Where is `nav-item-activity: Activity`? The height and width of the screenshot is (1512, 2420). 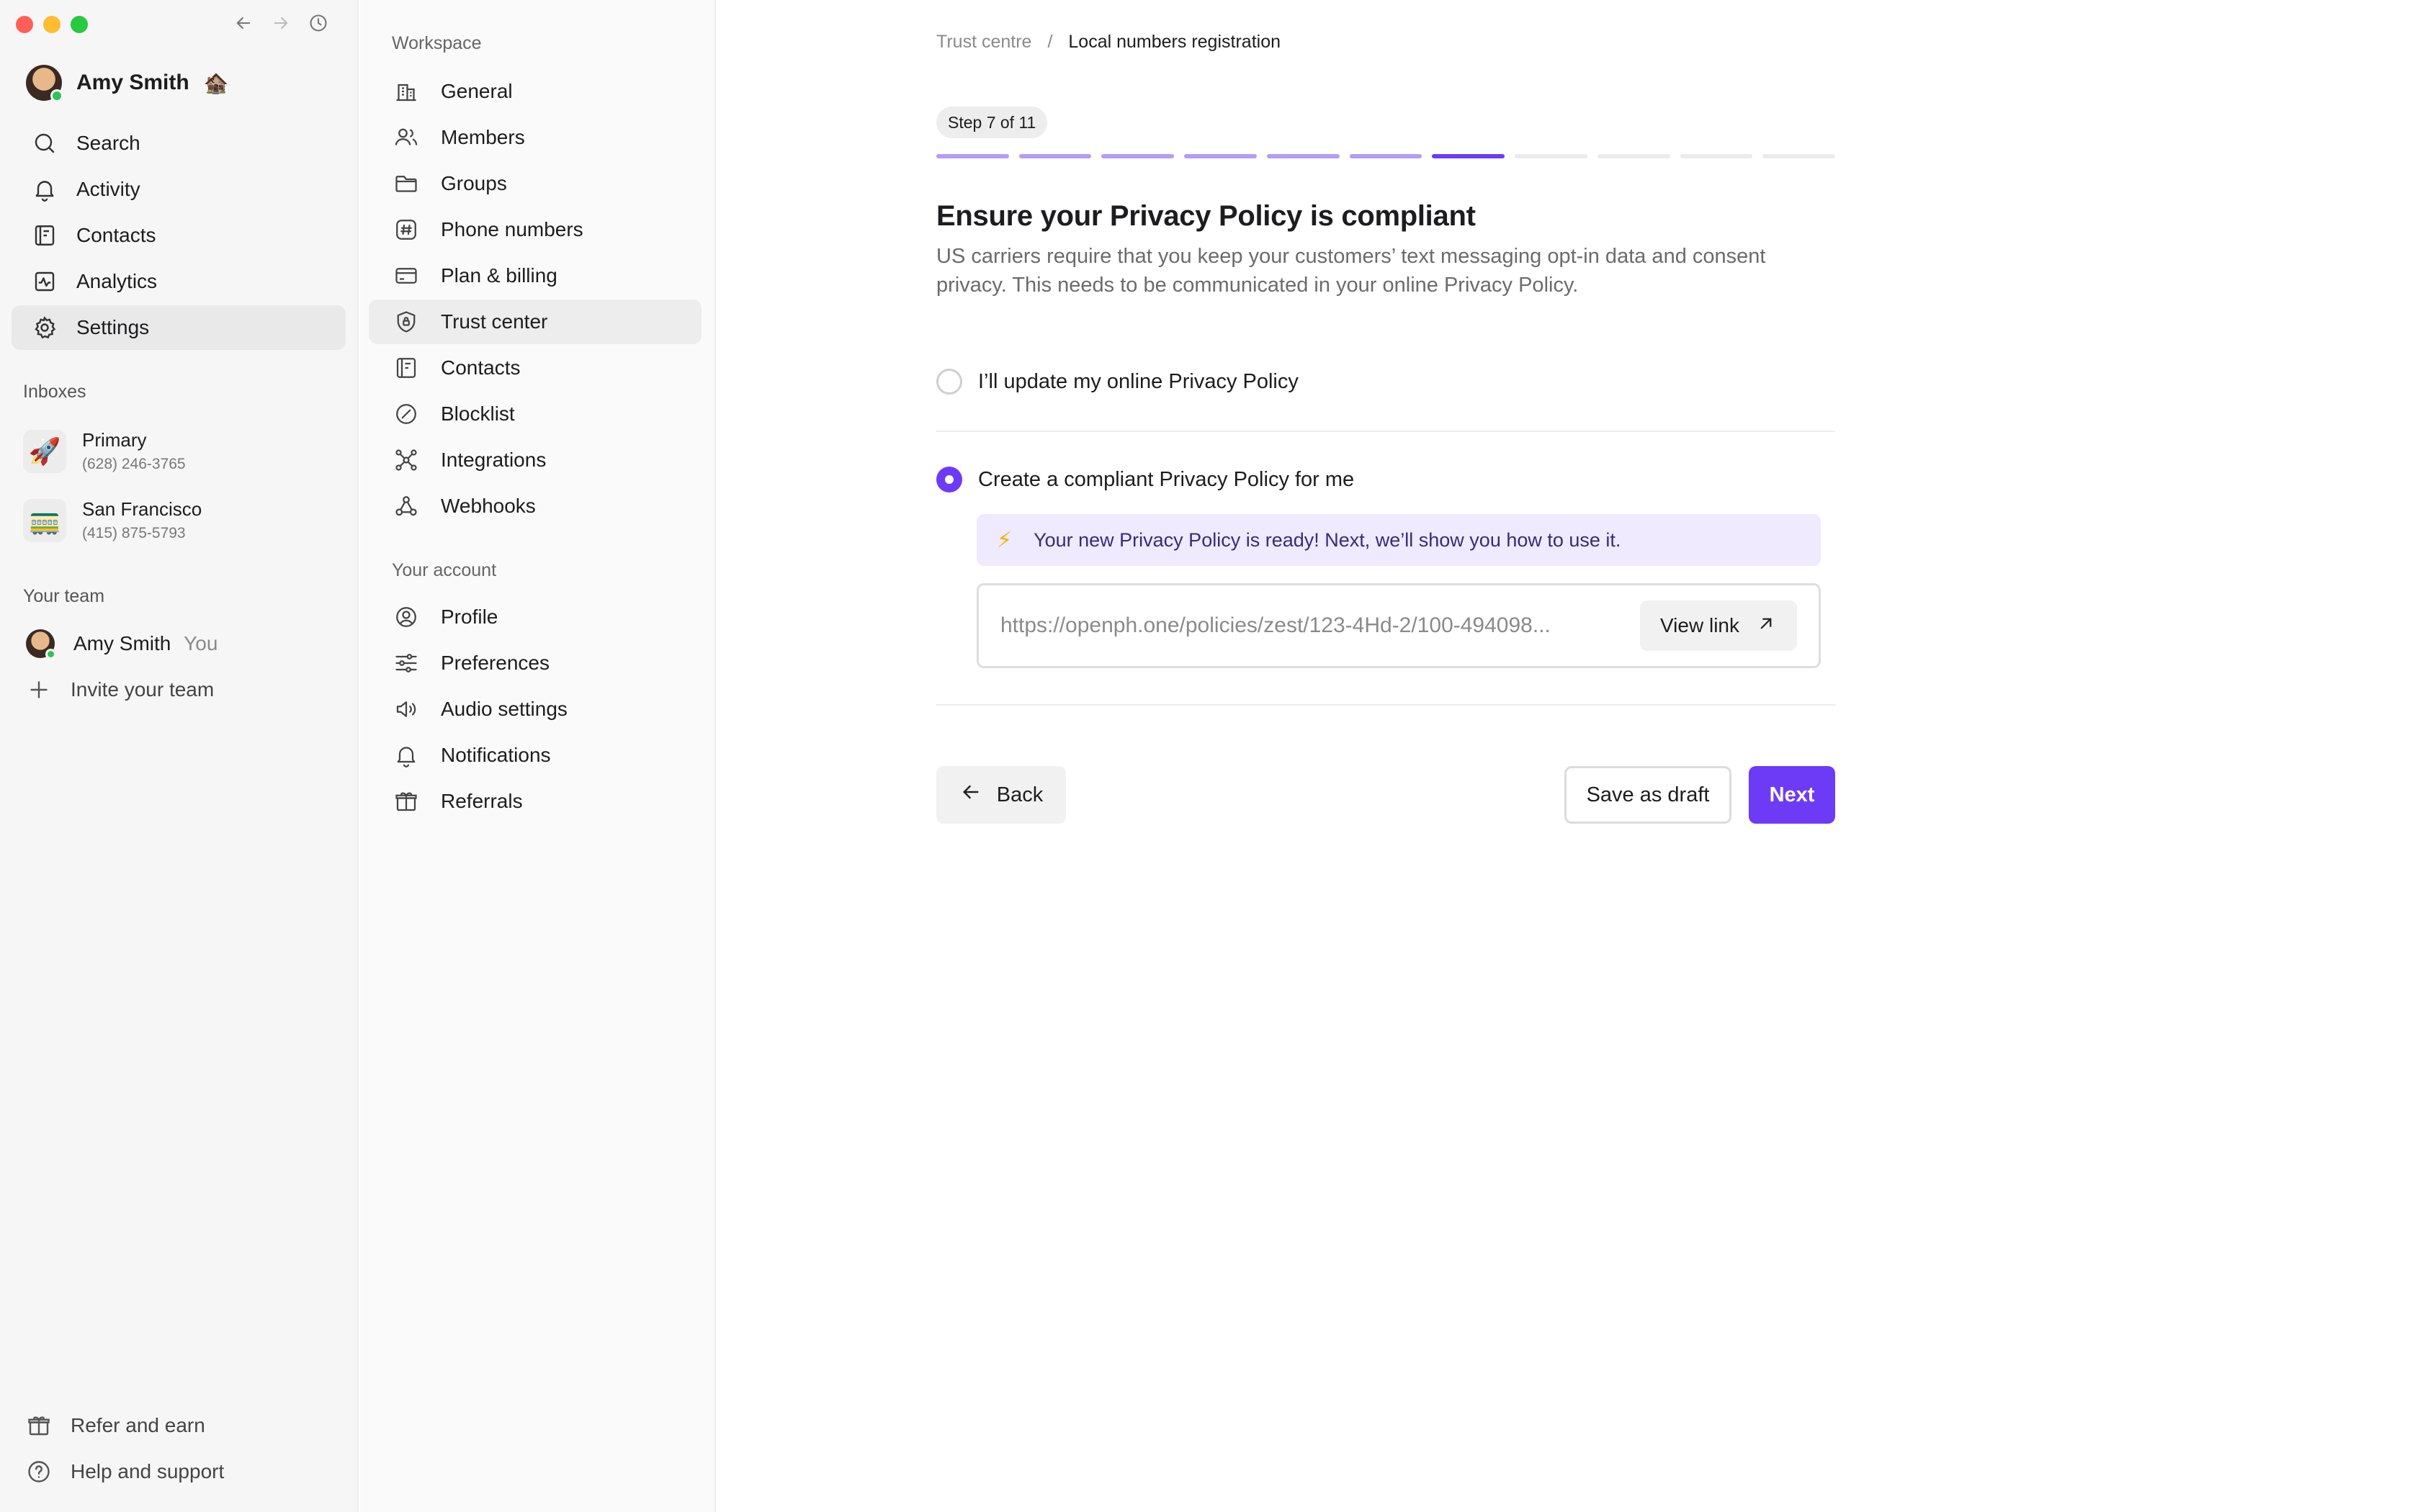
nav-item-activity: Activity is located at coordinates (179, 189).